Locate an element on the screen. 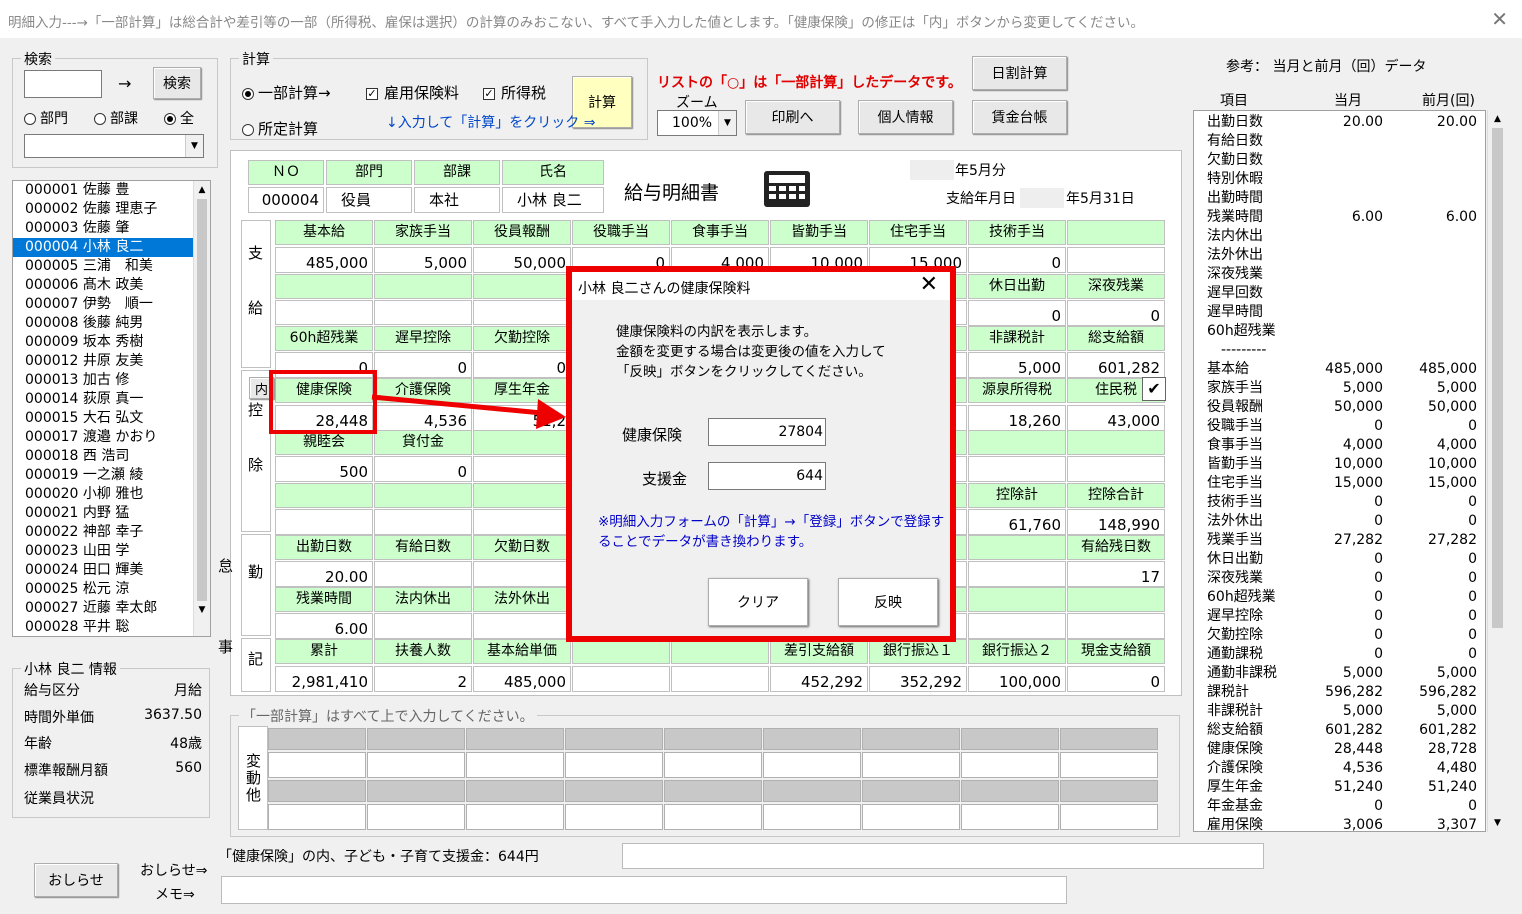  employee-list-item: 000018 西 浩司 is located at coordinates (111, 456).